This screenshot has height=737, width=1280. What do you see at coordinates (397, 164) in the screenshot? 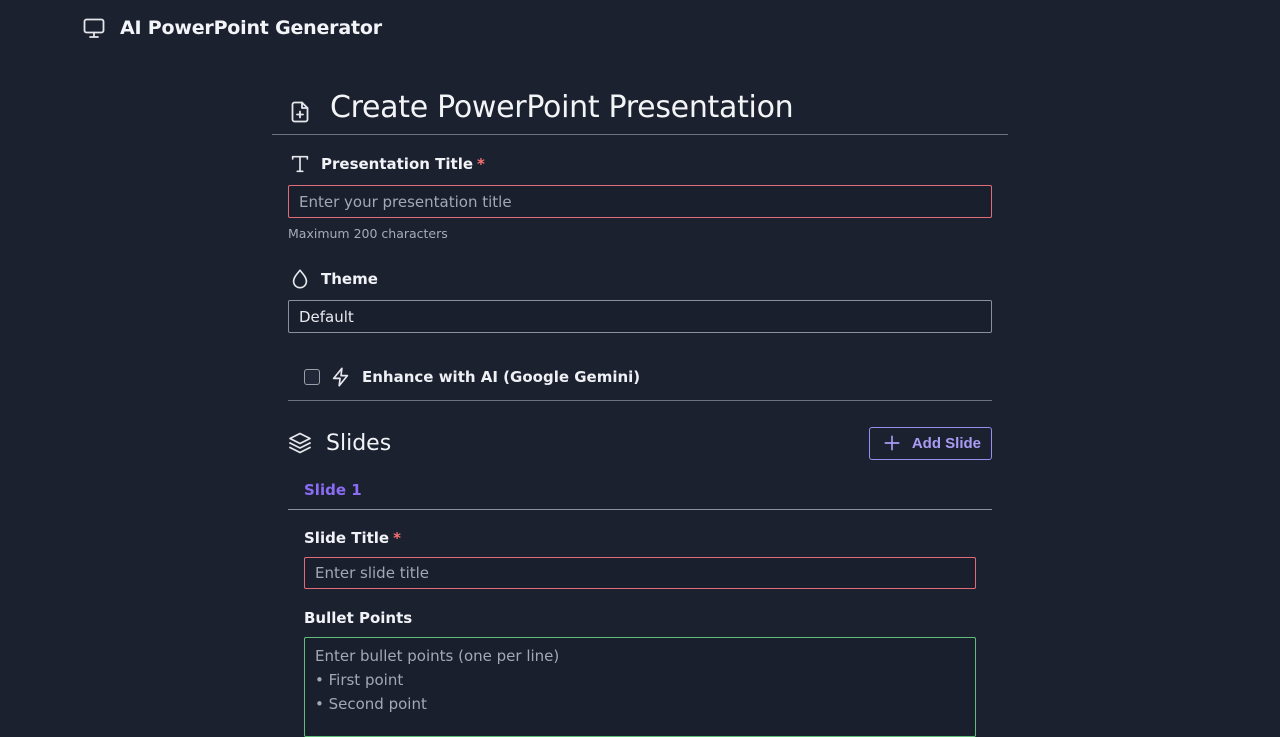
I see `presentation-title-label-text: Presentation Title` at bounding box center [397, 164].